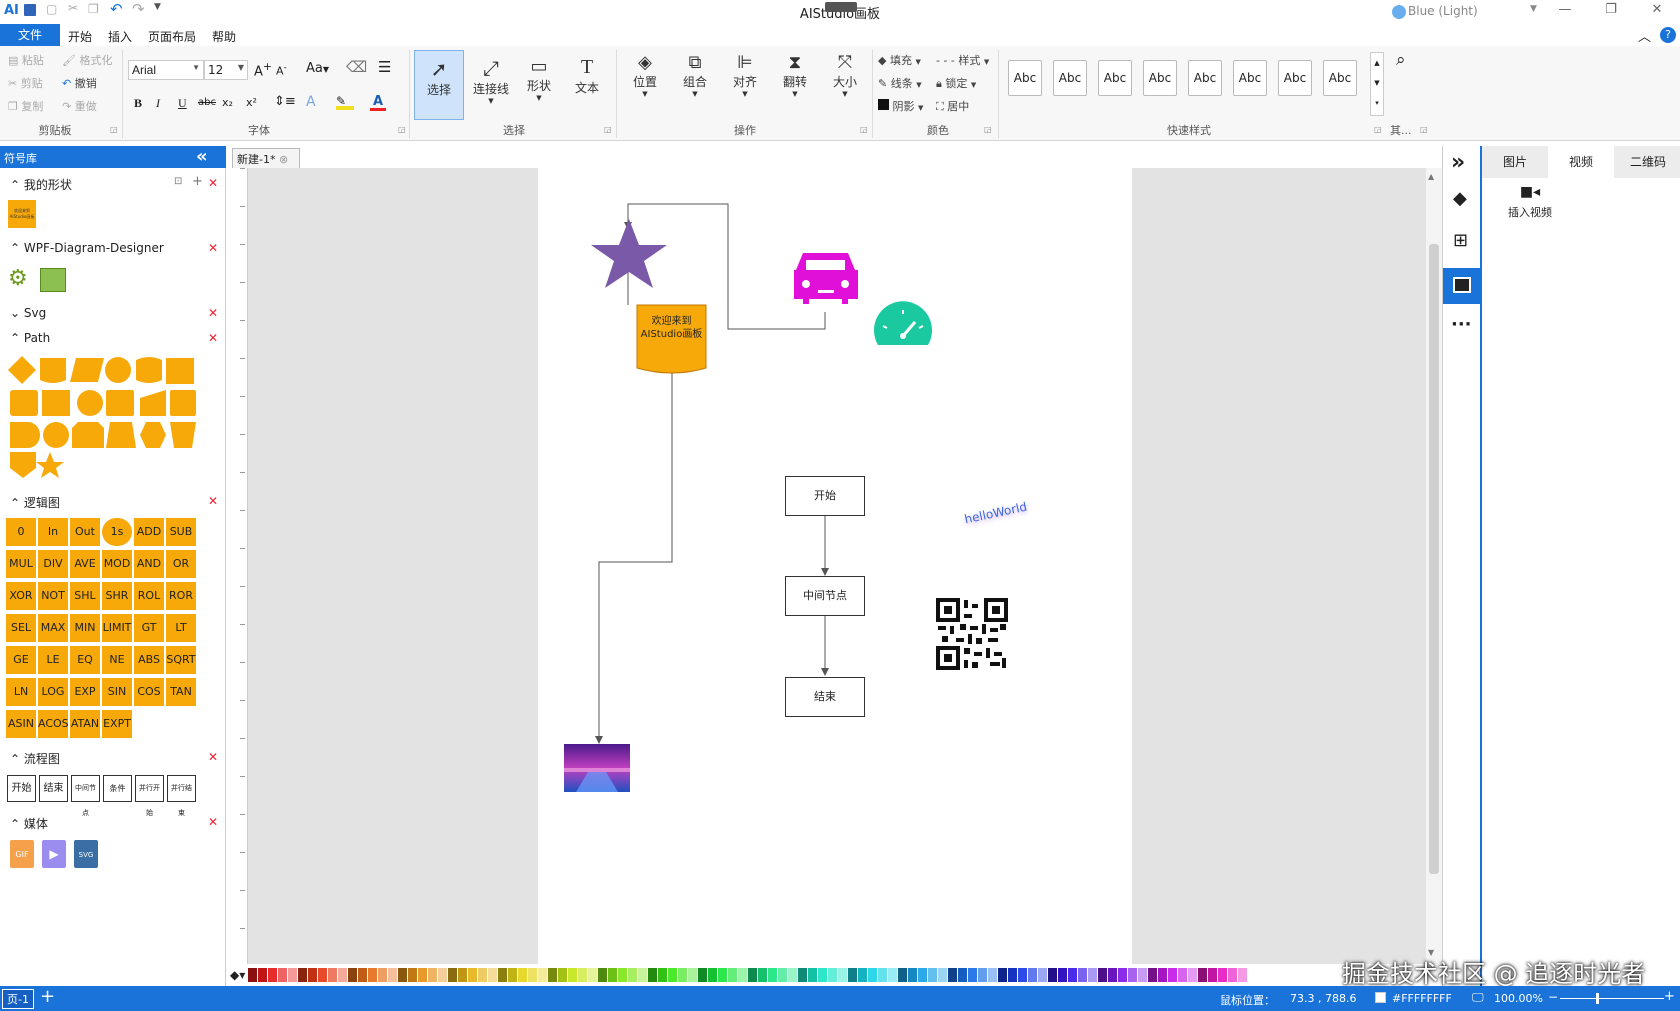 The height and width of the screenshot is (1011, 1680). I want to click on menu-help: 帮助, so click(224, 36).